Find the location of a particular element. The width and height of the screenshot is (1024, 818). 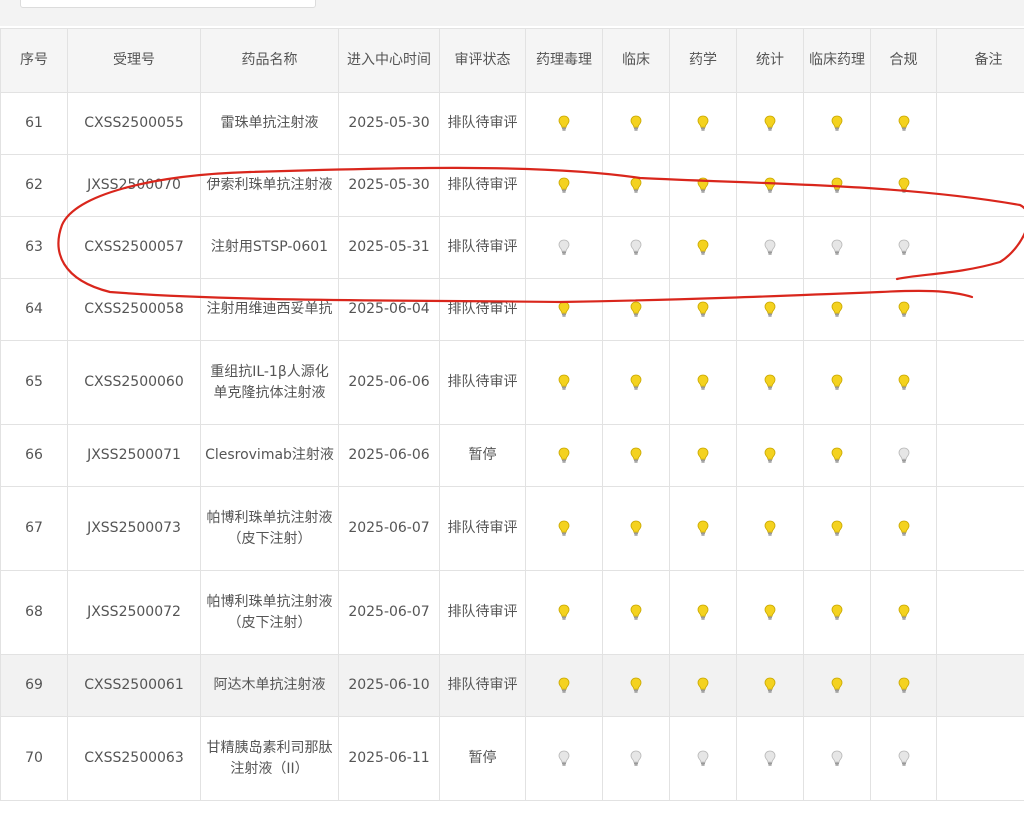

cell-accept-no: CXSS2500063 is located at coordinates (134, 758).